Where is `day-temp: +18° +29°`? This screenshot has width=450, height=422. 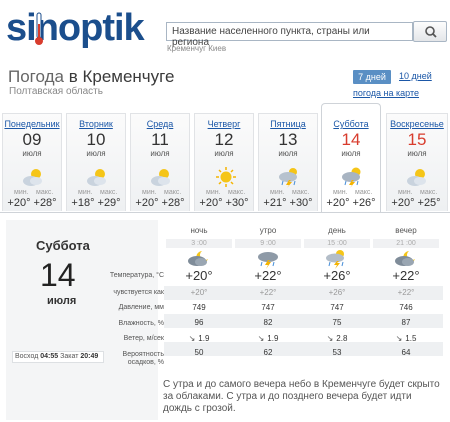 day-temp: +18° +29° is located at coordinates (96, 203).